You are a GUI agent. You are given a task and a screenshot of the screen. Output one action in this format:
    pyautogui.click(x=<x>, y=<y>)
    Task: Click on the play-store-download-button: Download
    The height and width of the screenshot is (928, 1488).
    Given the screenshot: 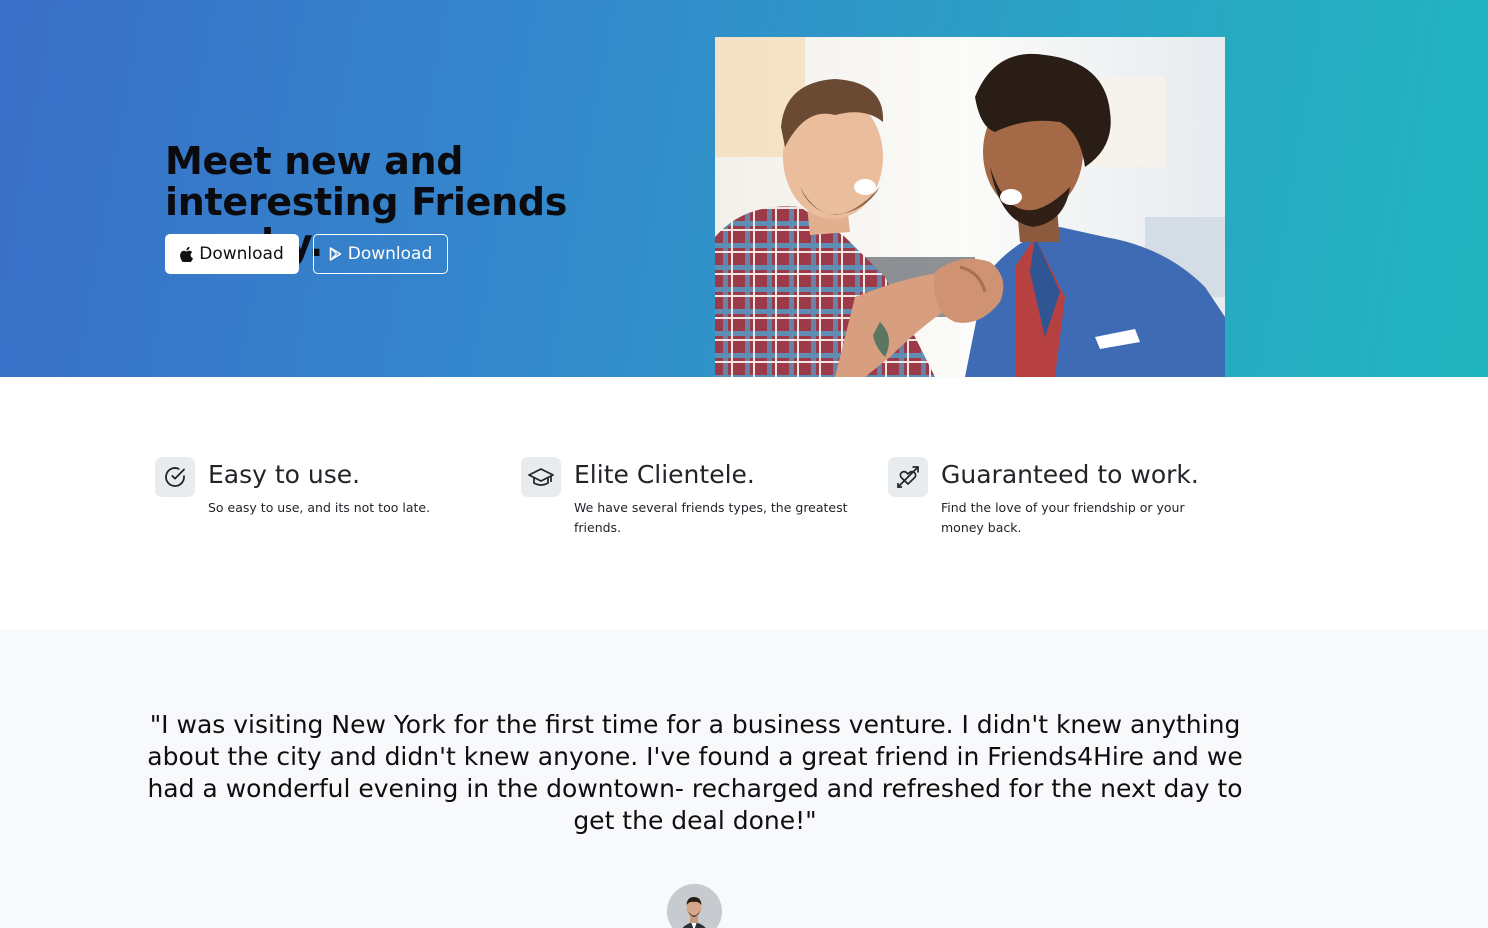 What is the action you would take?
    pyautogui.click(x=380, y=254)
    